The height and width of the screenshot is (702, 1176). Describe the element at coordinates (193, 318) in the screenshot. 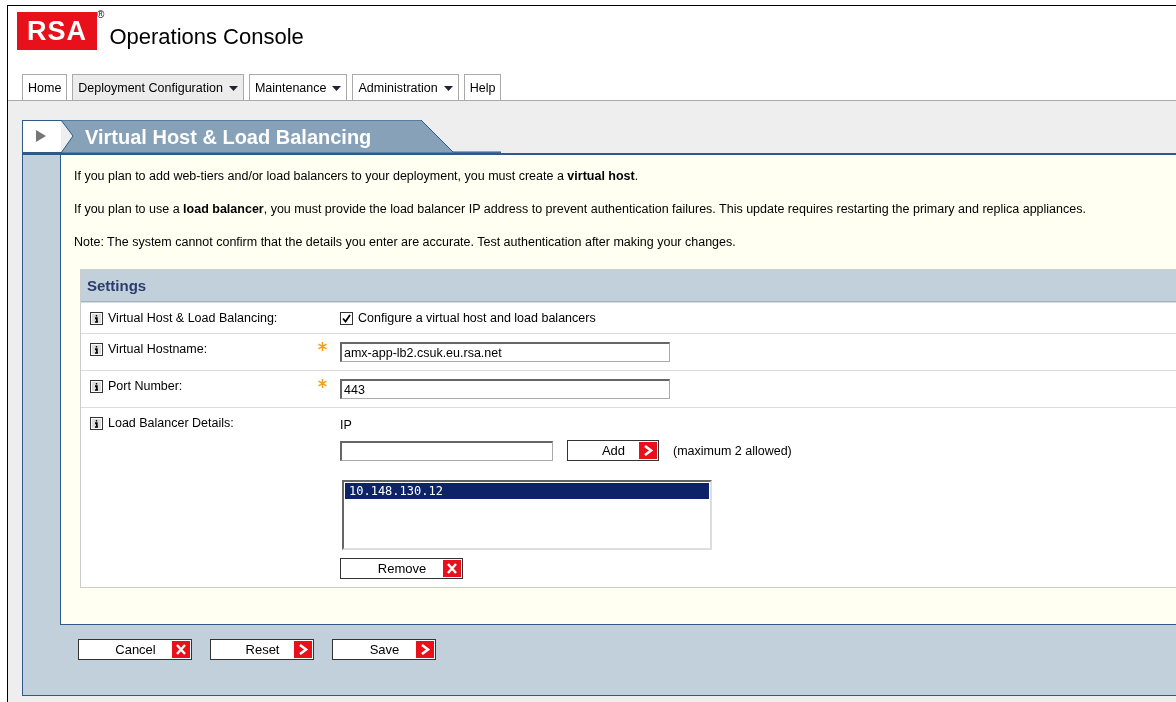

I see `field-label: Virtual Host & Load Balancing:` at that location.